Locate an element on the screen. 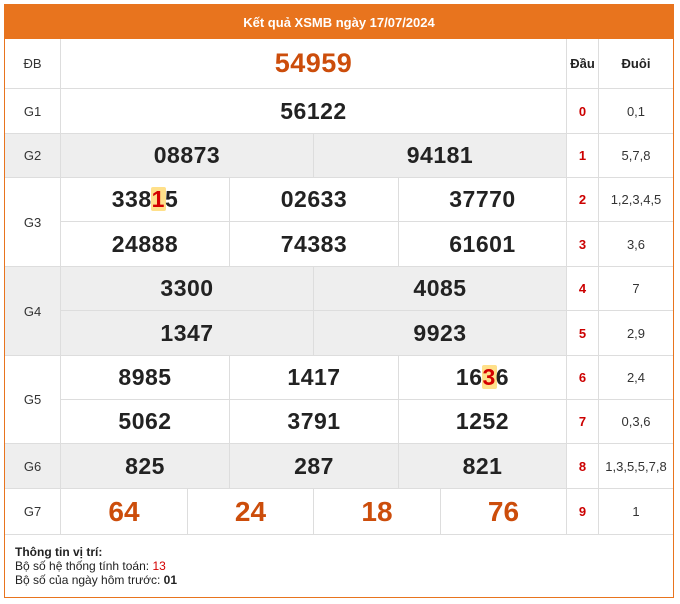 Image resolution: width=680 pixels, height=604 pixels. info-line2-label: Bộ số của ngày hôm trước: is located at coordinates (89, 580).